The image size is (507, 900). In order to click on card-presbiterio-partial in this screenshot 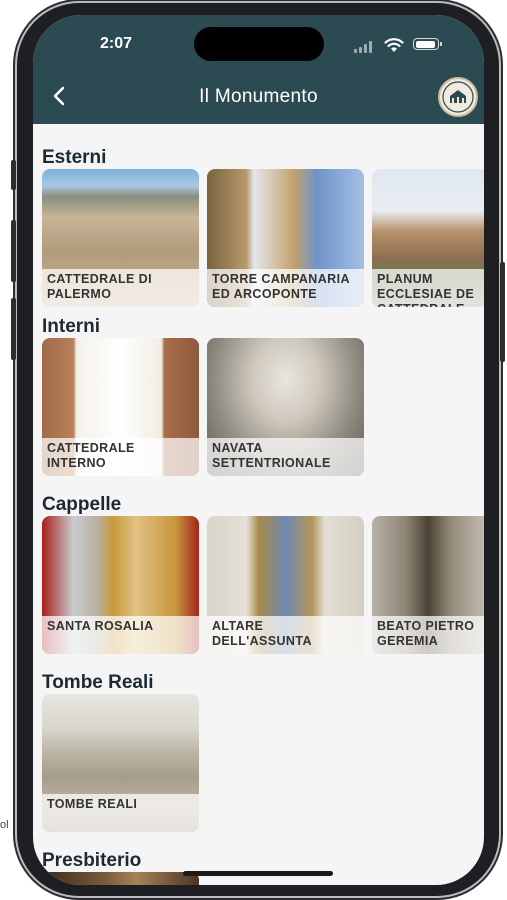, I will do `click(120, 878)`.